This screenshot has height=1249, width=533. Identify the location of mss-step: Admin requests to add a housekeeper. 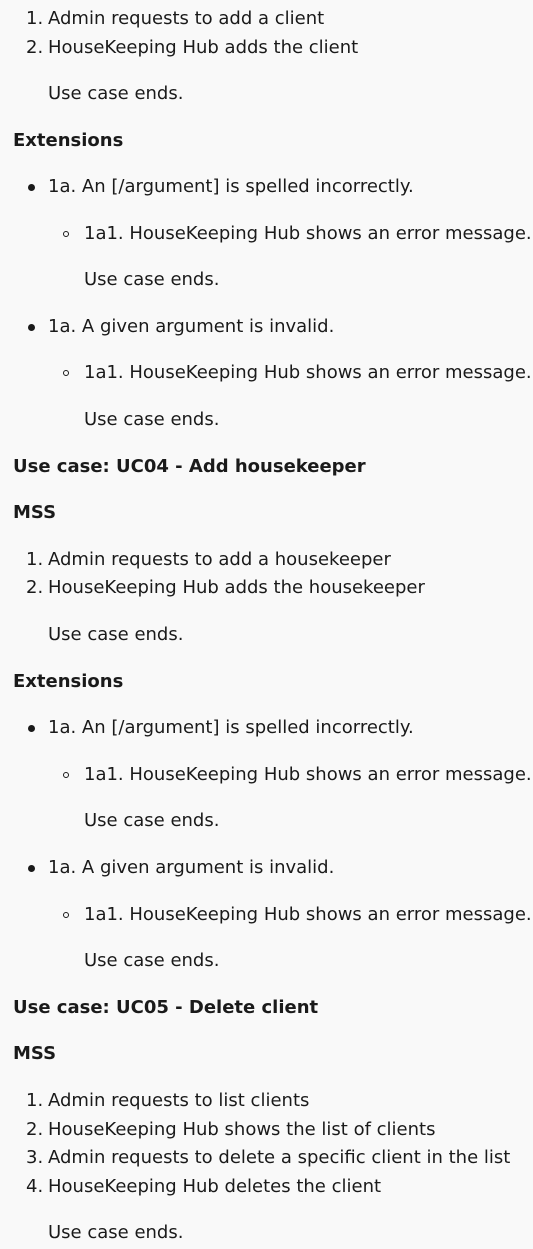
(219, 559).